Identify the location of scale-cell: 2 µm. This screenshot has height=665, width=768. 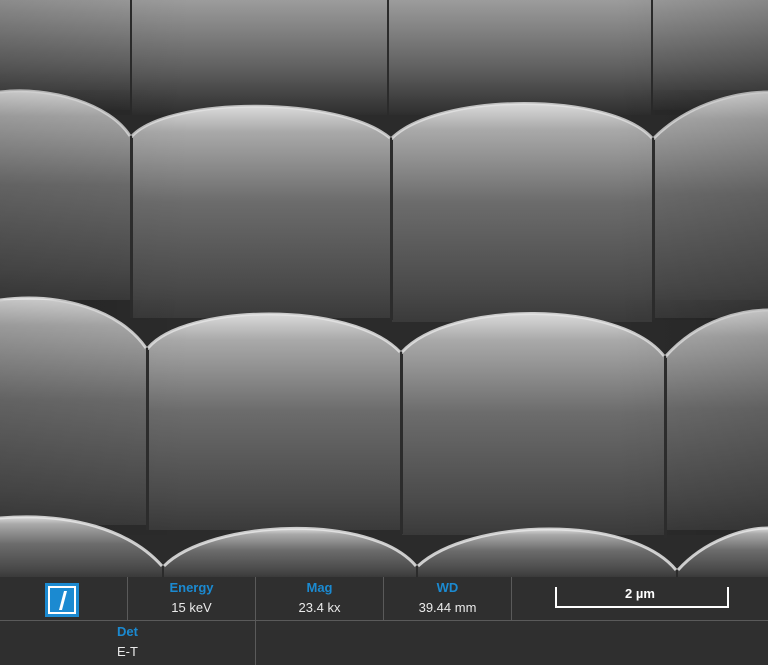
(640, 599).